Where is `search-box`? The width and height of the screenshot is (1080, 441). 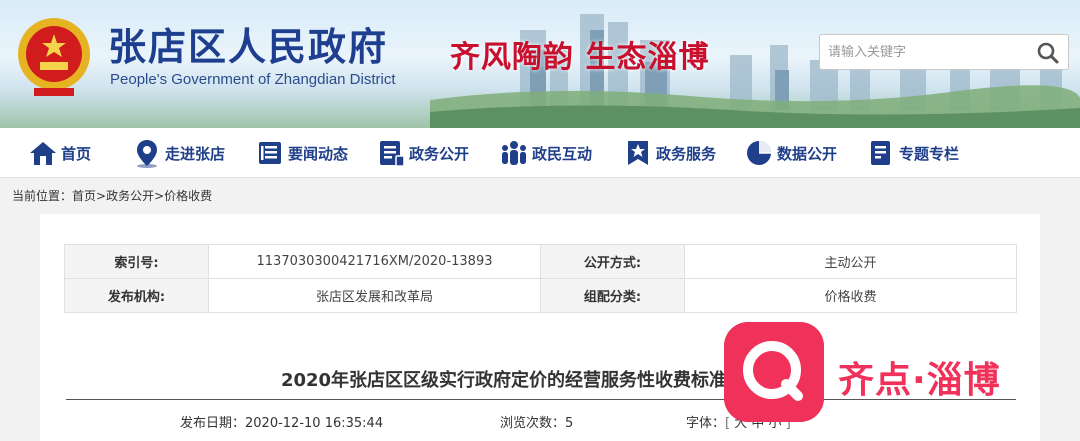 search-box is located at coordinates (944, 52).